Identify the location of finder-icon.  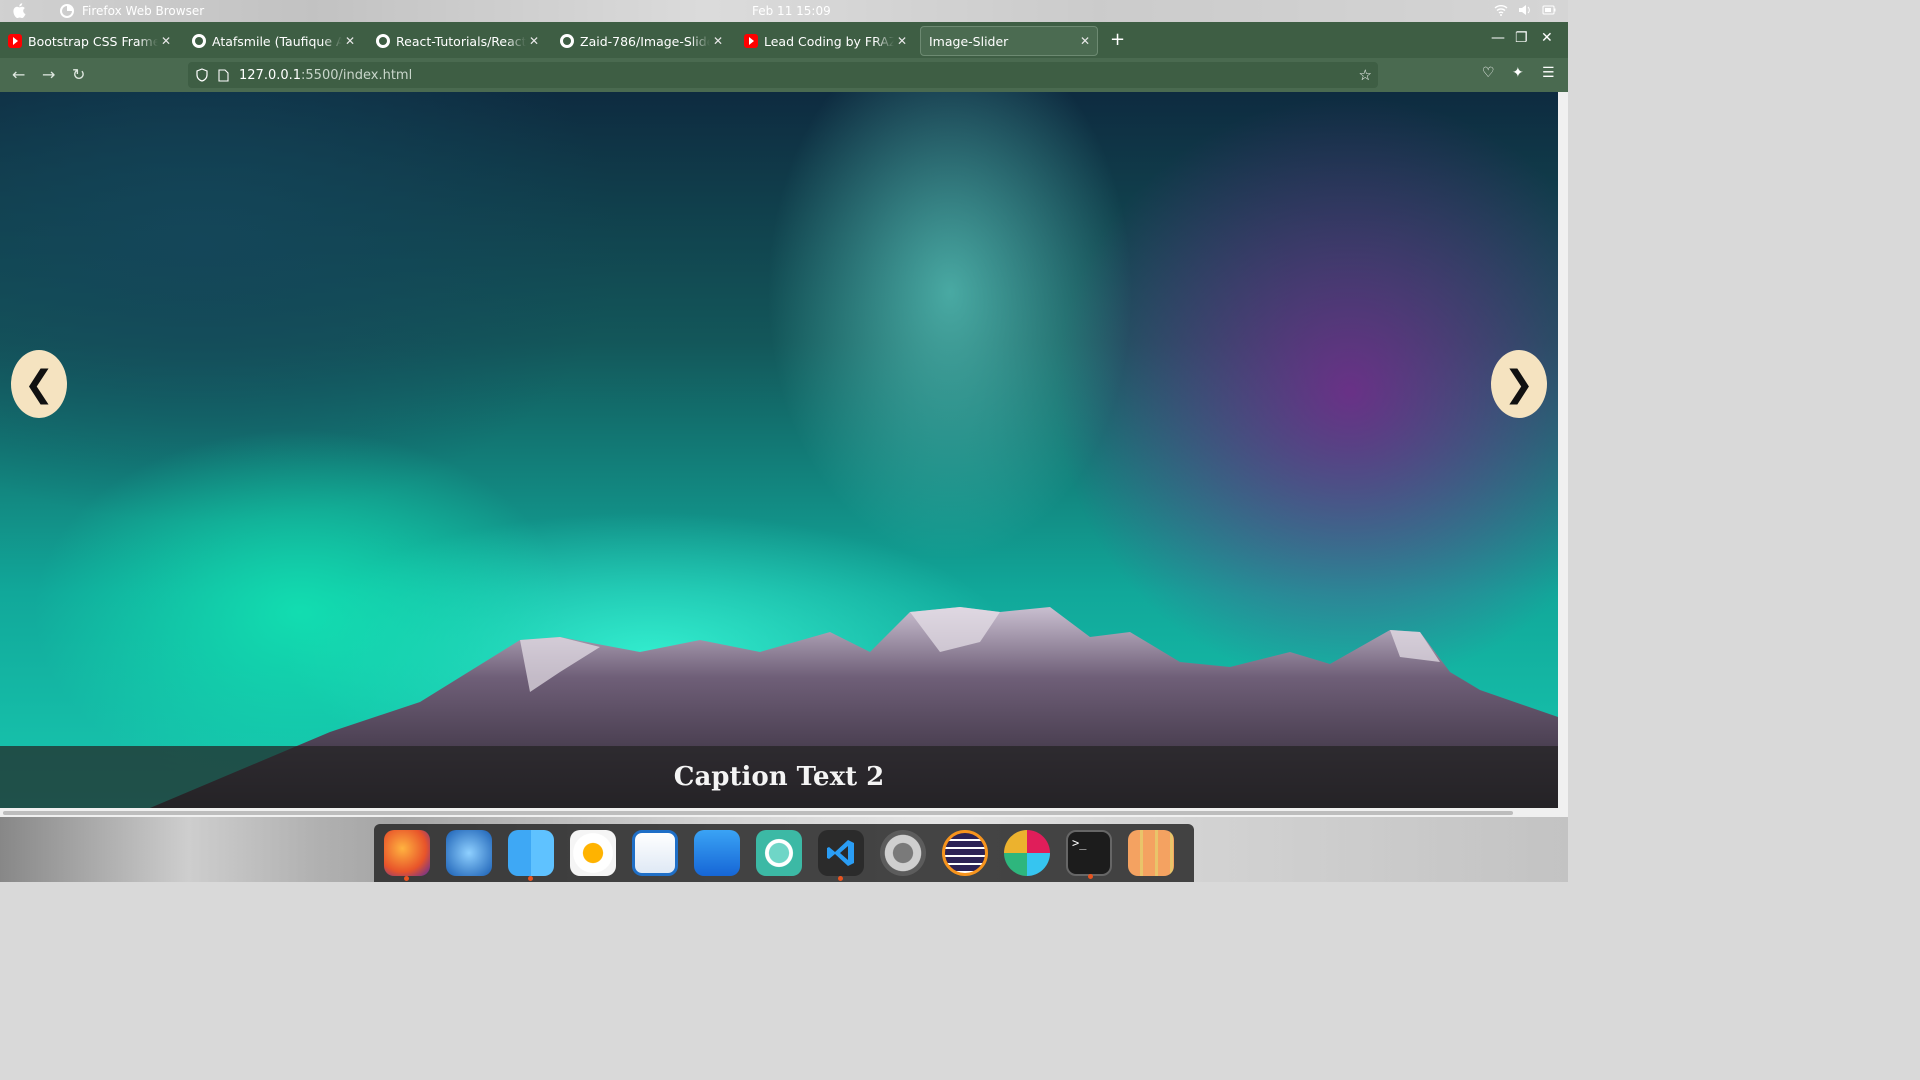
(531, 855).